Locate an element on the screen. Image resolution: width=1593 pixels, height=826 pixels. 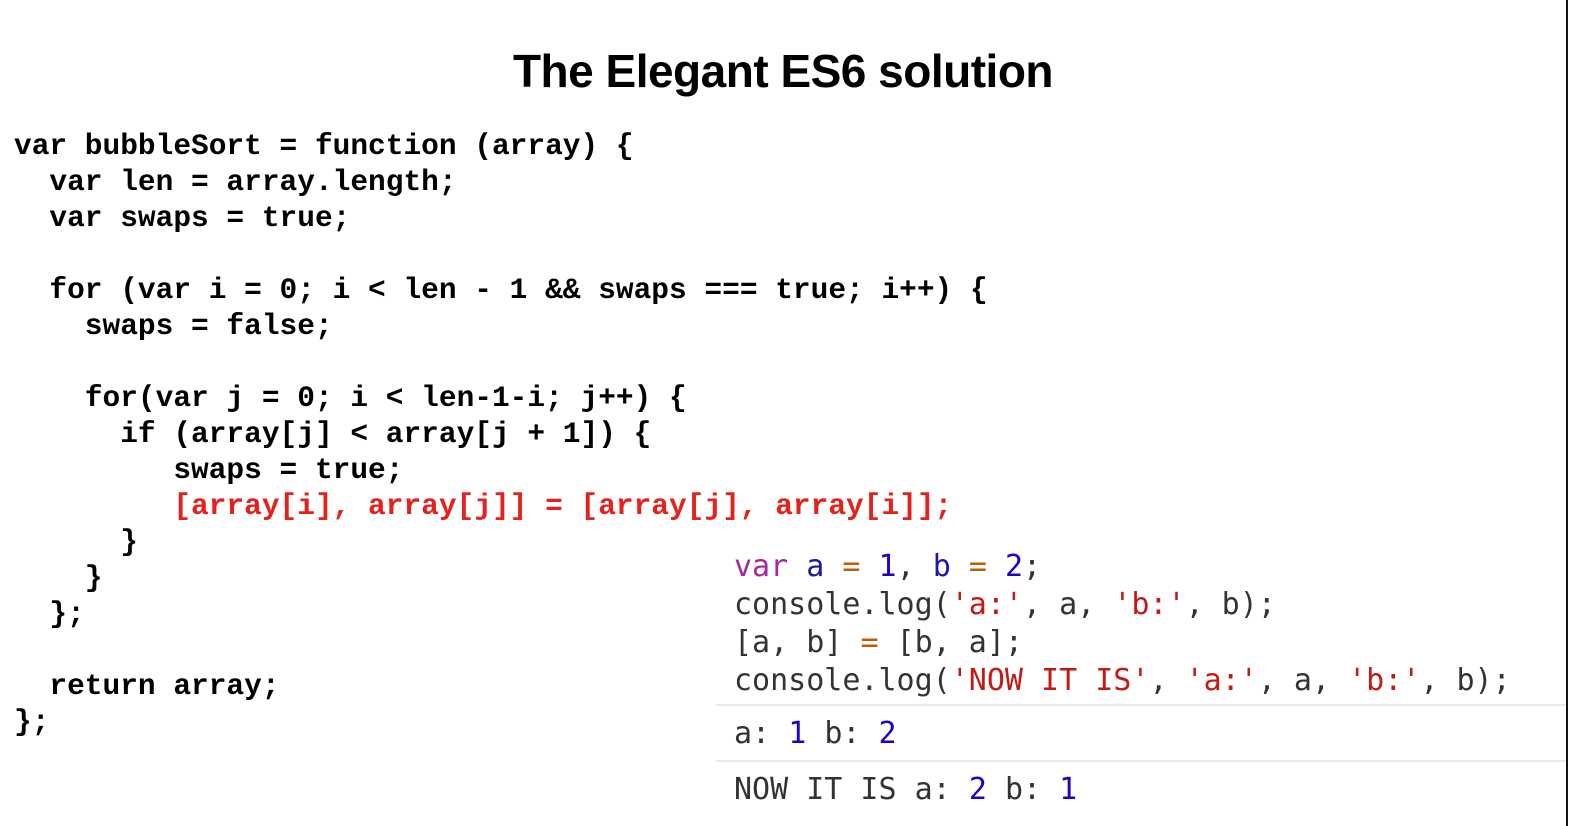
code-line: swaps = true; is located at coordinates (209, 470).